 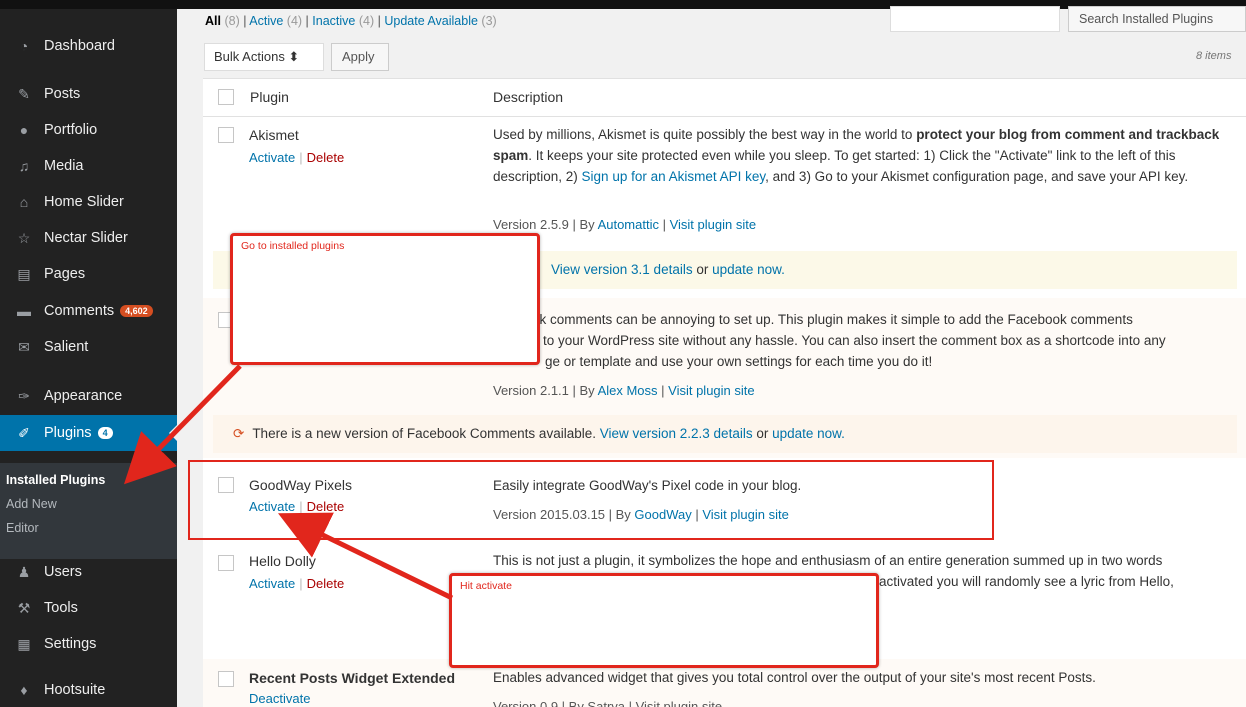 What do you see at coordinates (83, 396) in the screenshot?
I see `menu-label: Appearance` at bounding box center [83, 396].